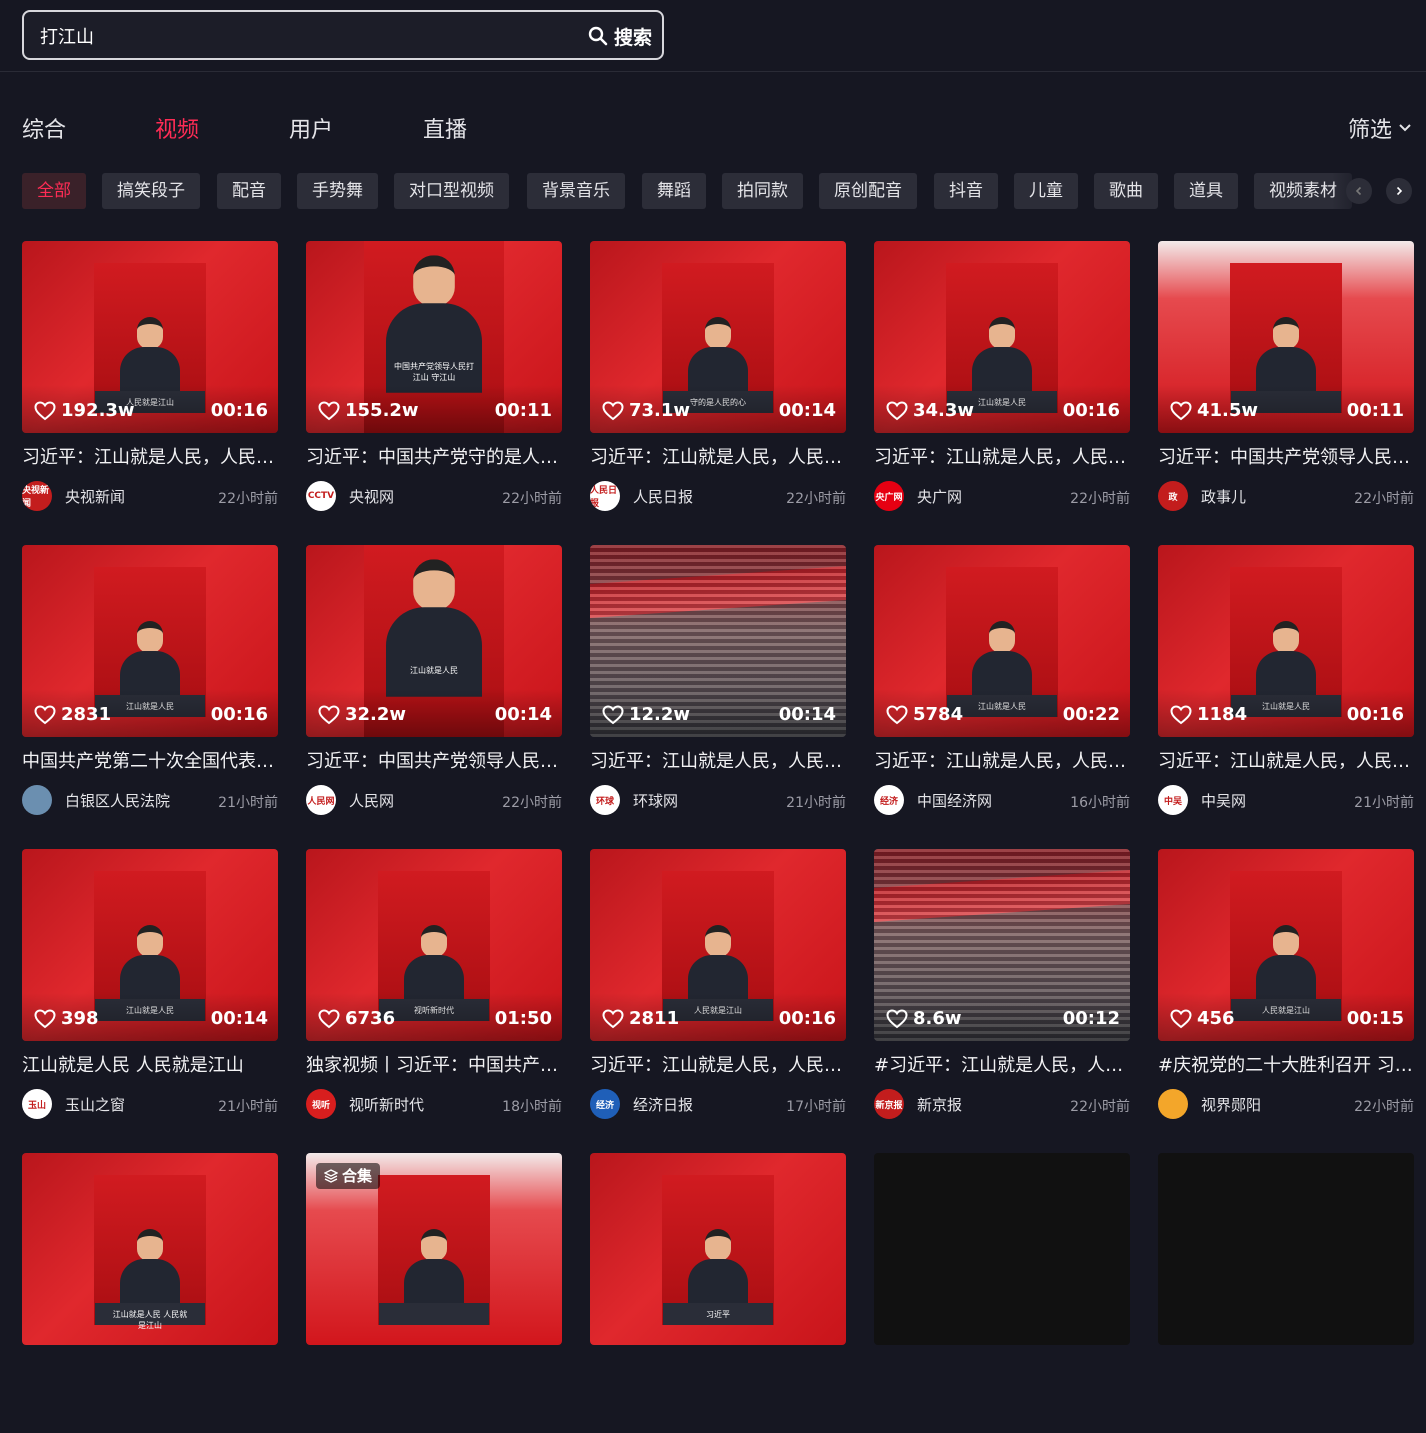 Image resolution: width=1426 pixels, height=1433 pixels. I want to click on search-input, so click(300, 36).